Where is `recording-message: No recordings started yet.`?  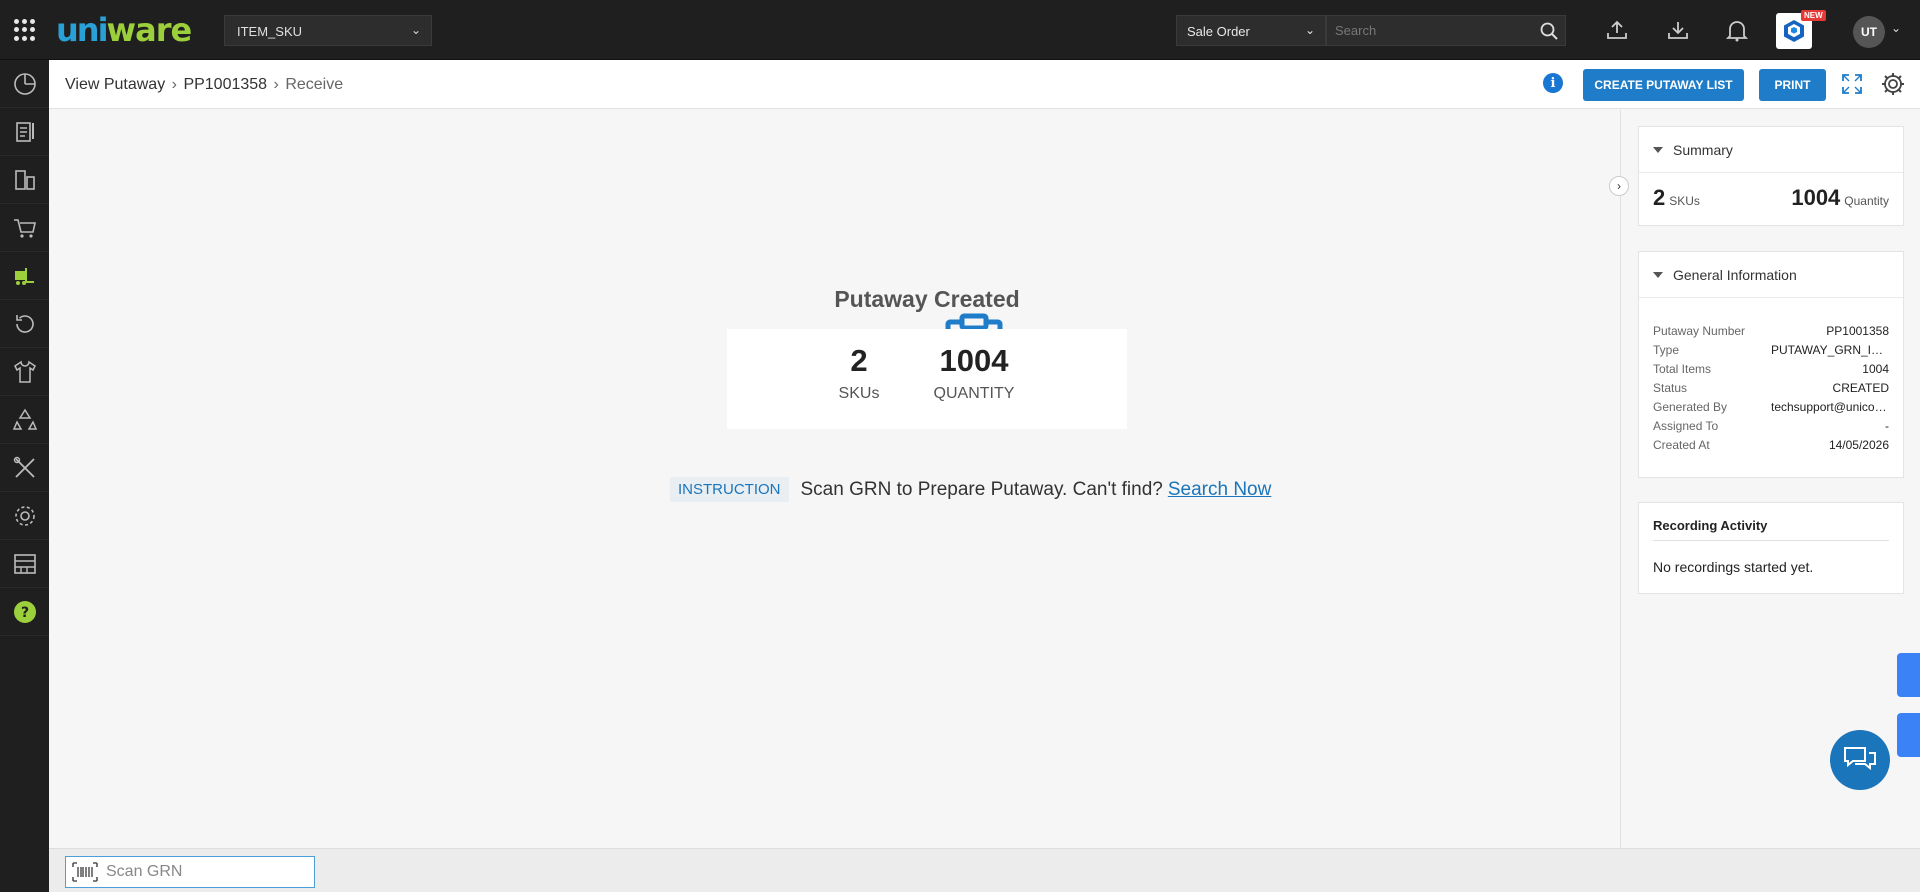
recording-message: No recordings started yet. is located at coordinates (1733, 567).